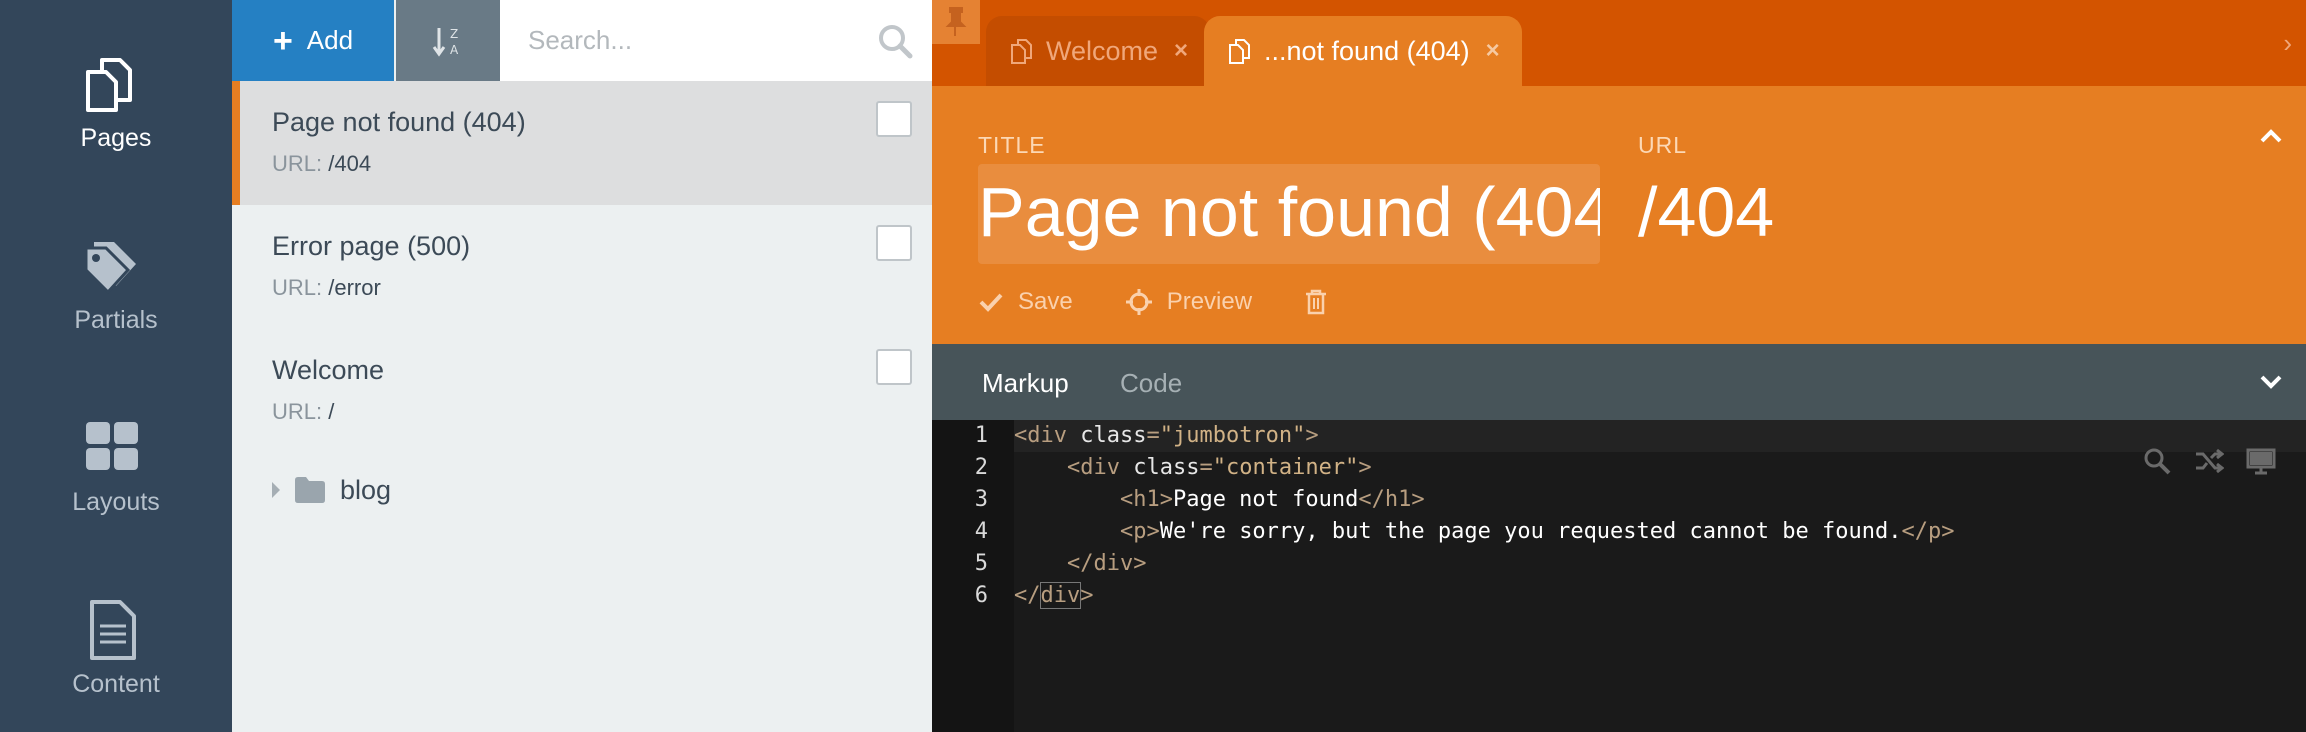  I want to click on save-button: Save, so click(1025, 302).